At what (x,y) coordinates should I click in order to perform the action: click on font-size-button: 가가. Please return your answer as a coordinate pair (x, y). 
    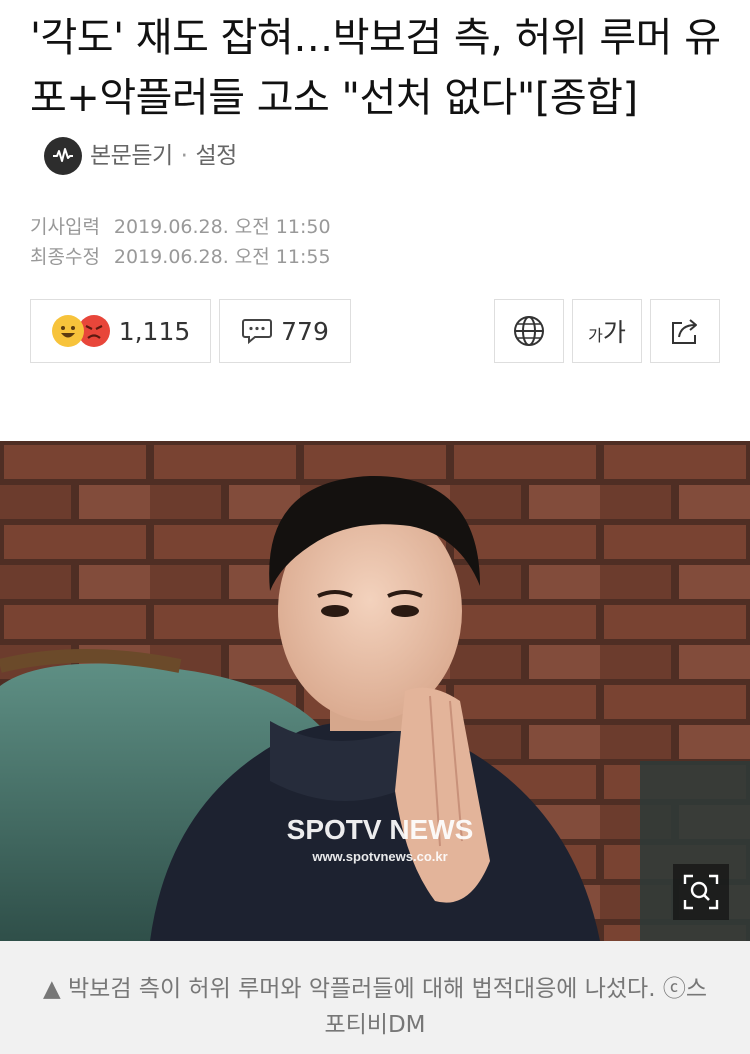
    Looking at the image, I should click on (607, 331).